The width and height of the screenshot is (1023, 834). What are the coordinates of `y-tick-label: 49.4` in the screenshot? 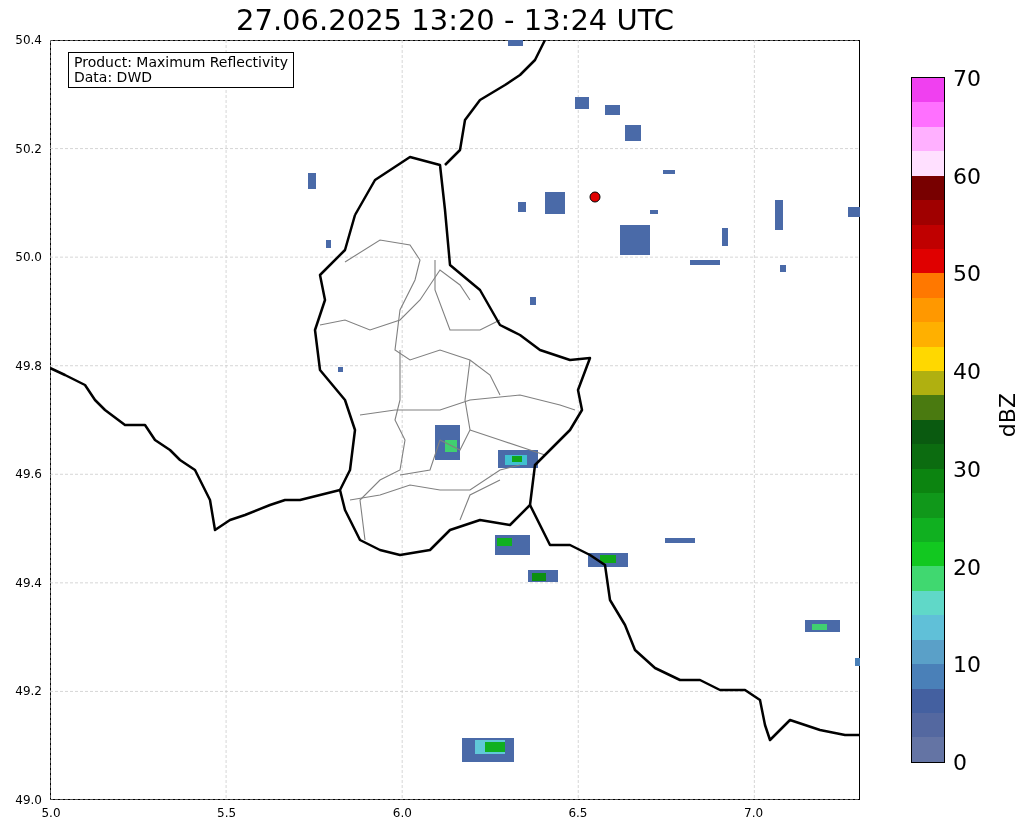 It's located at (28, 582).